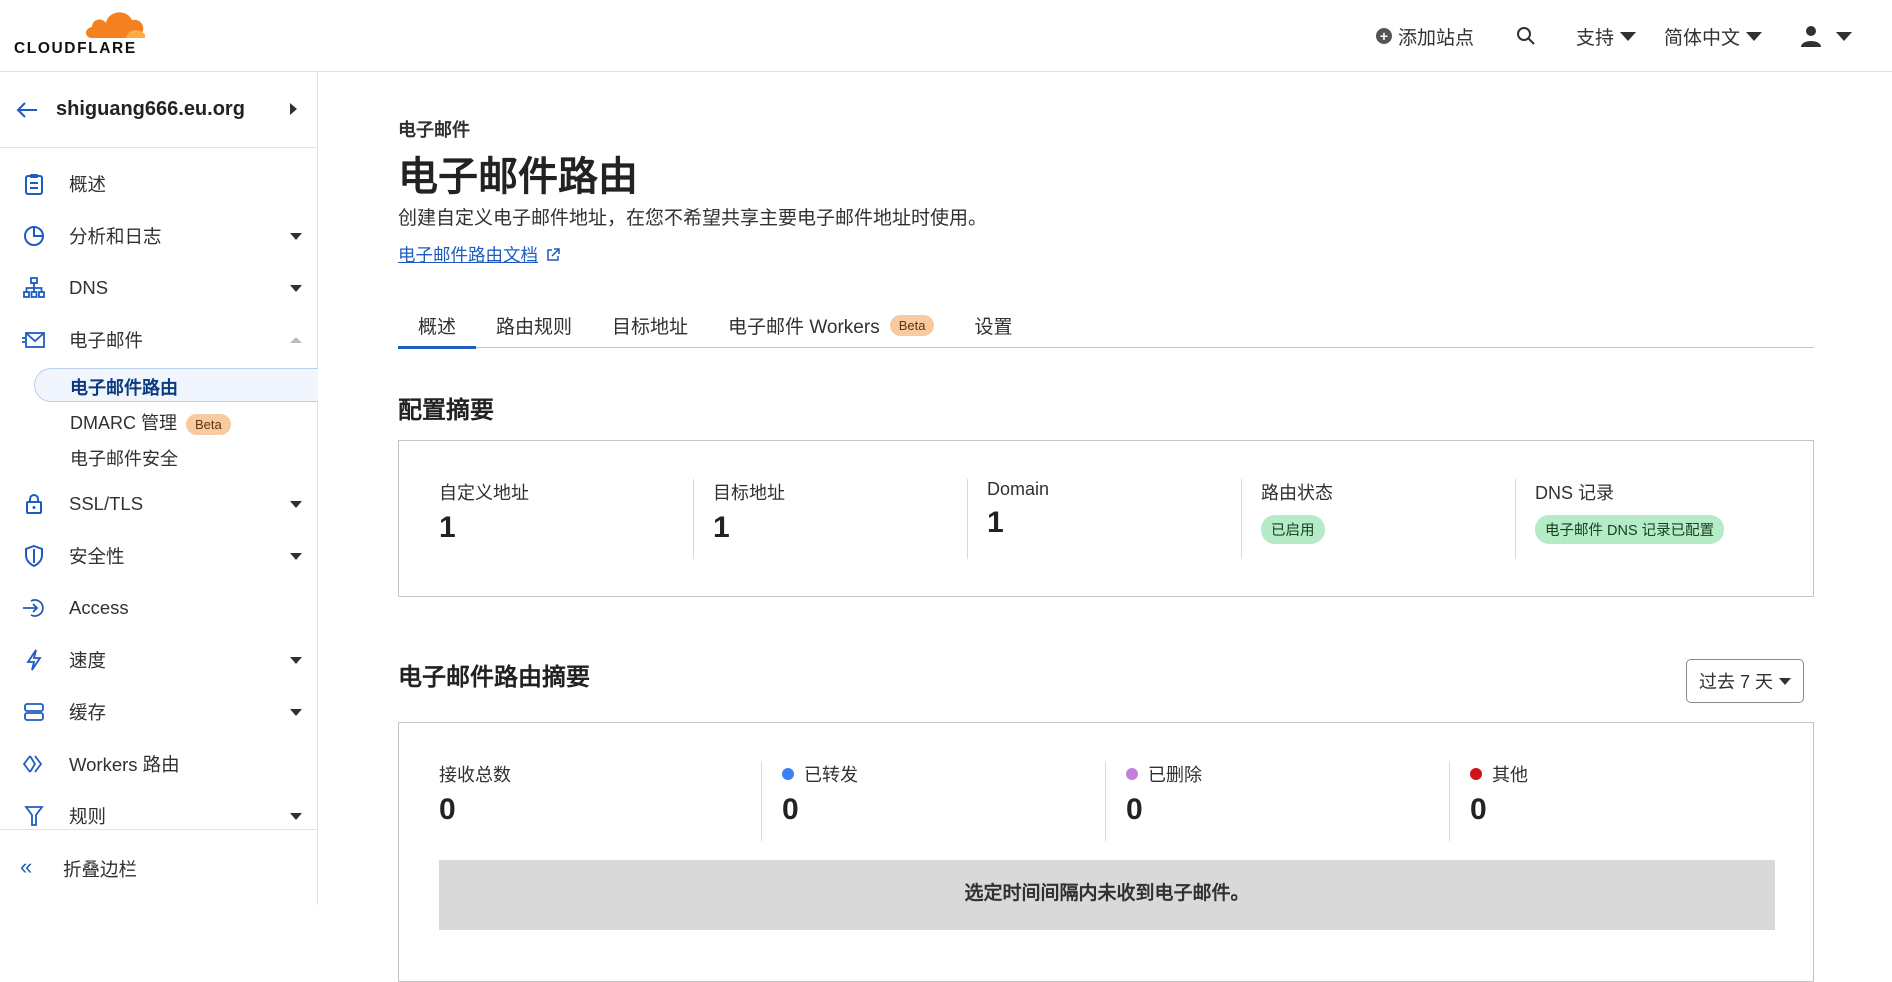  Describe the element at coordinates (159, 867) in the screenshot. I see `collapse-sidebar-button: « 折叠边栏` at that location.